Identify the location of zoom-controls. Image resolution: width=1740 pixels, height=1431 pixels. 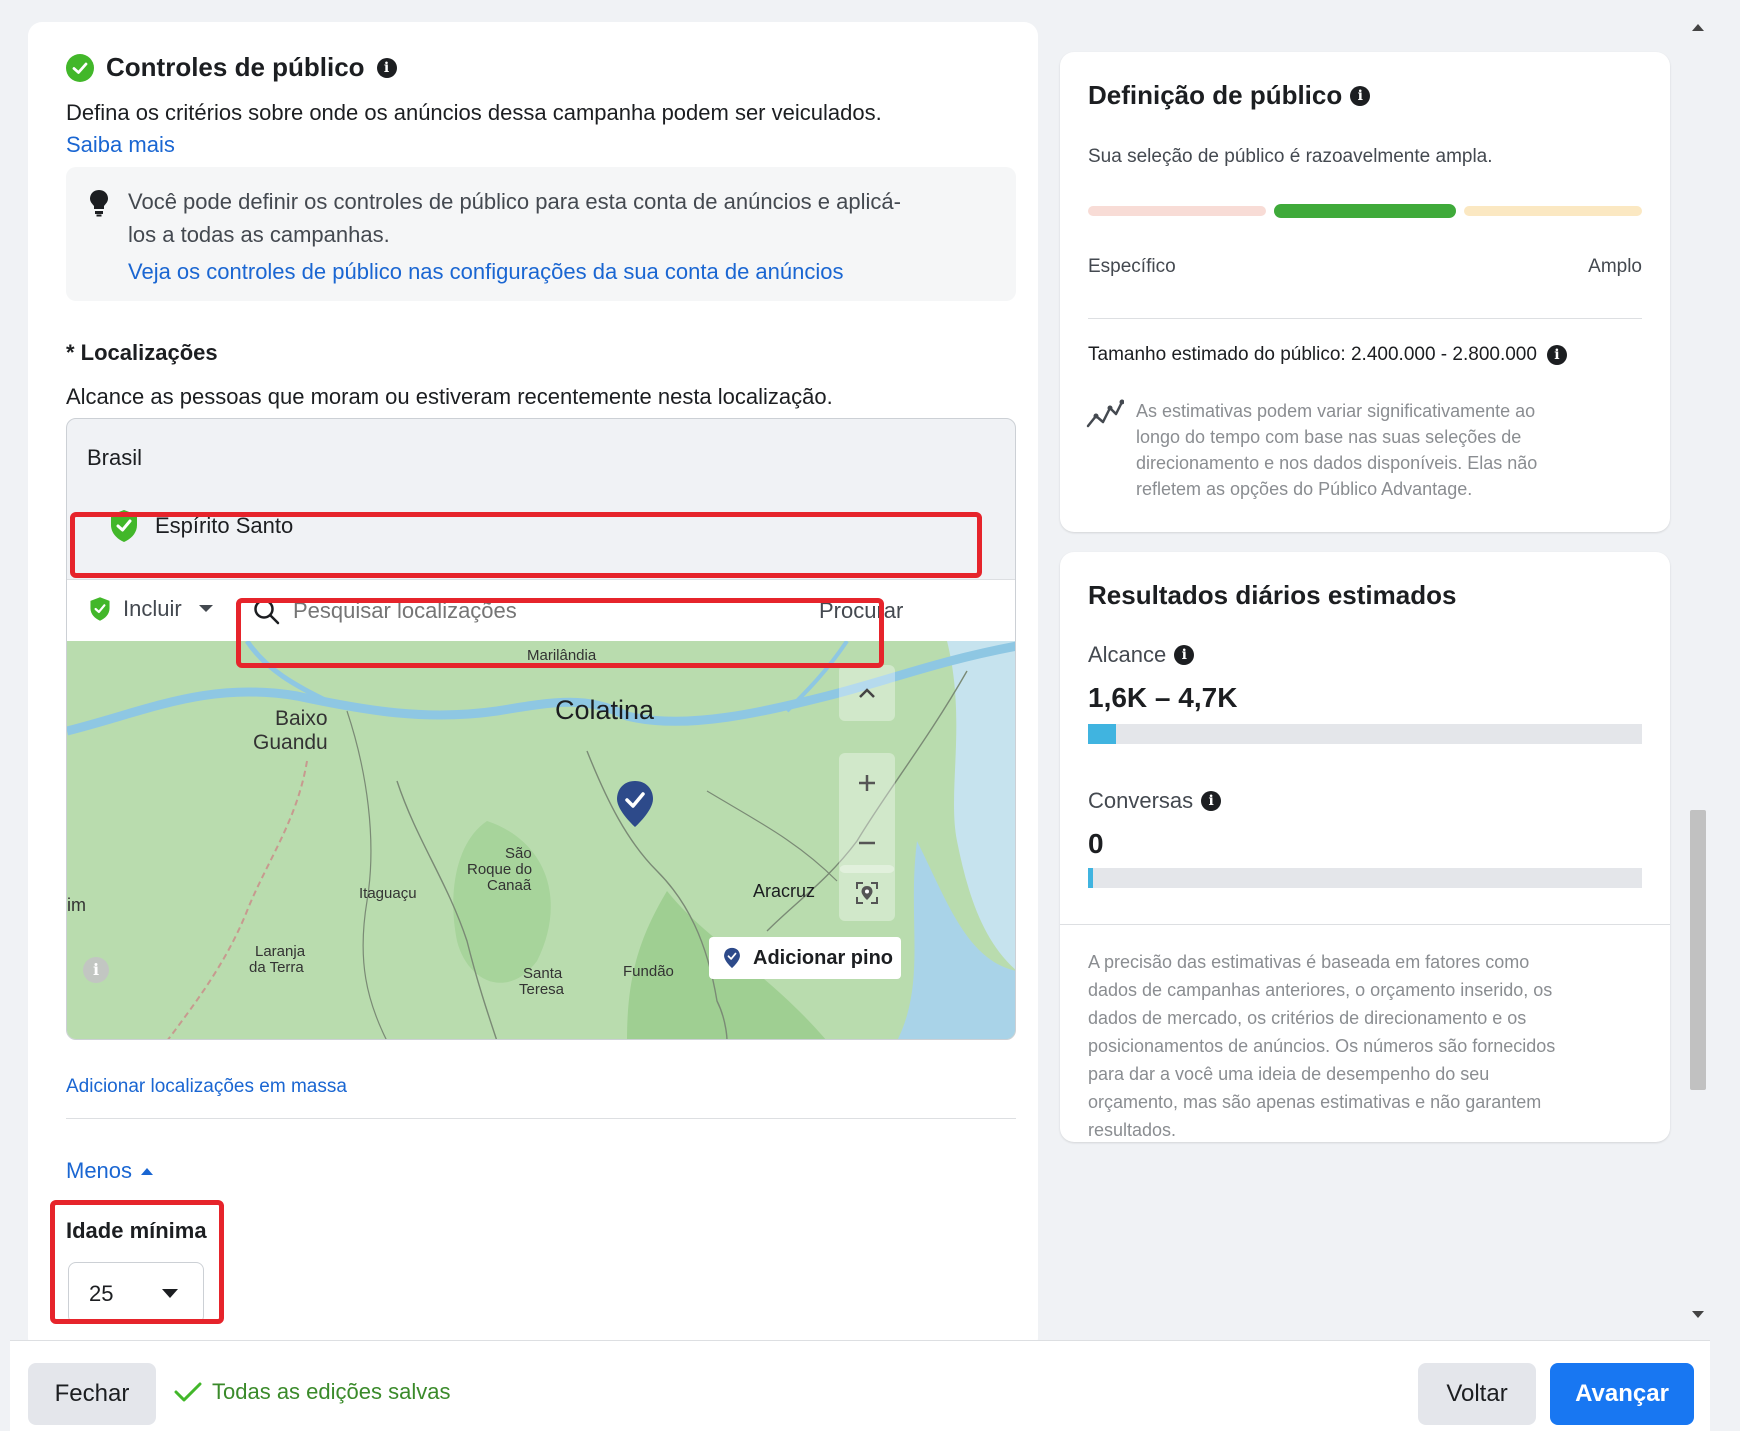
(867, 813).